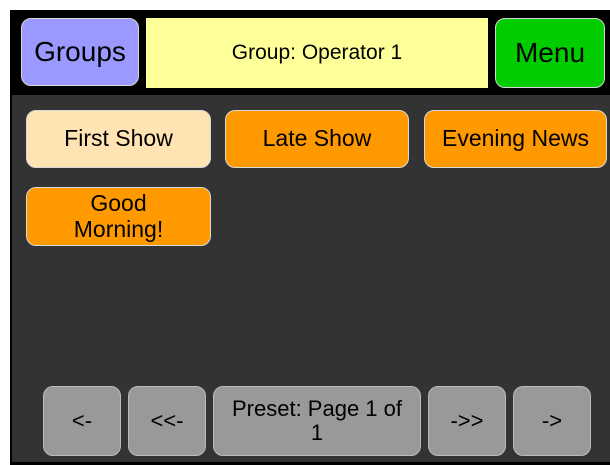  Describe the element at coordinates (82, 421) in the screenshot. I see `prev-page-button: <-` at that location.